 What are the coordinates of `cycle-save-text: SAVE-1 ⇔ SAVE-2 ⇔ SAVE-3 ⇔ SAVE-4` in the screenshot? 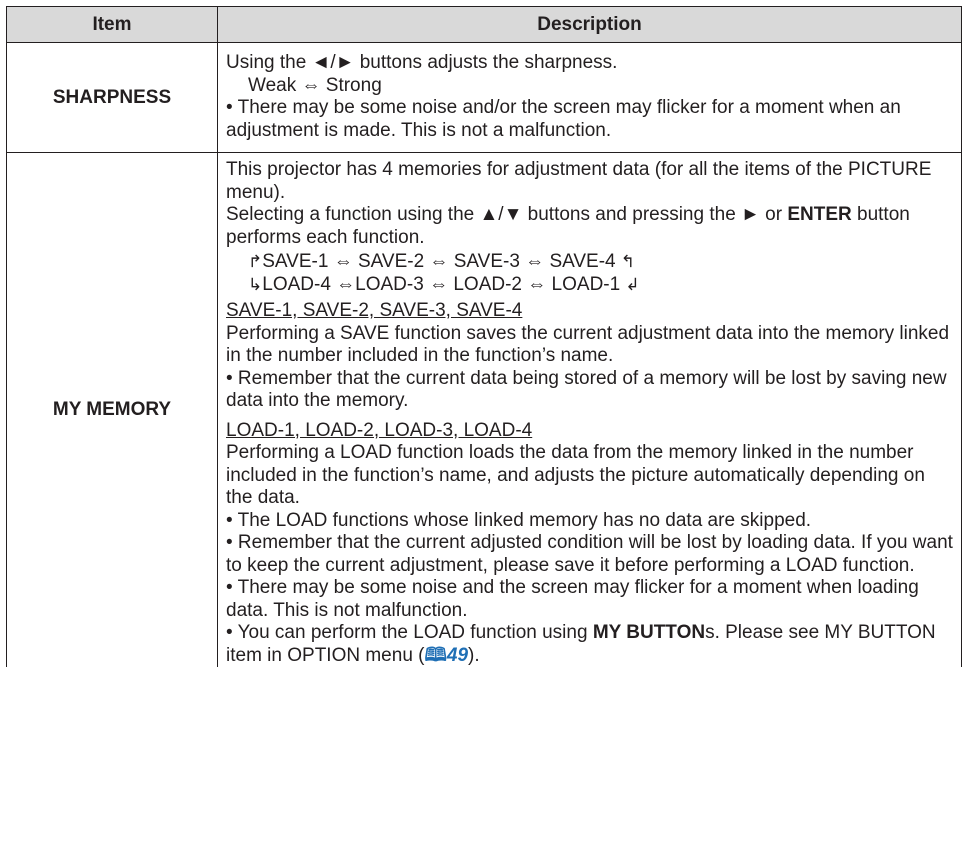 It's located at (439, 261).